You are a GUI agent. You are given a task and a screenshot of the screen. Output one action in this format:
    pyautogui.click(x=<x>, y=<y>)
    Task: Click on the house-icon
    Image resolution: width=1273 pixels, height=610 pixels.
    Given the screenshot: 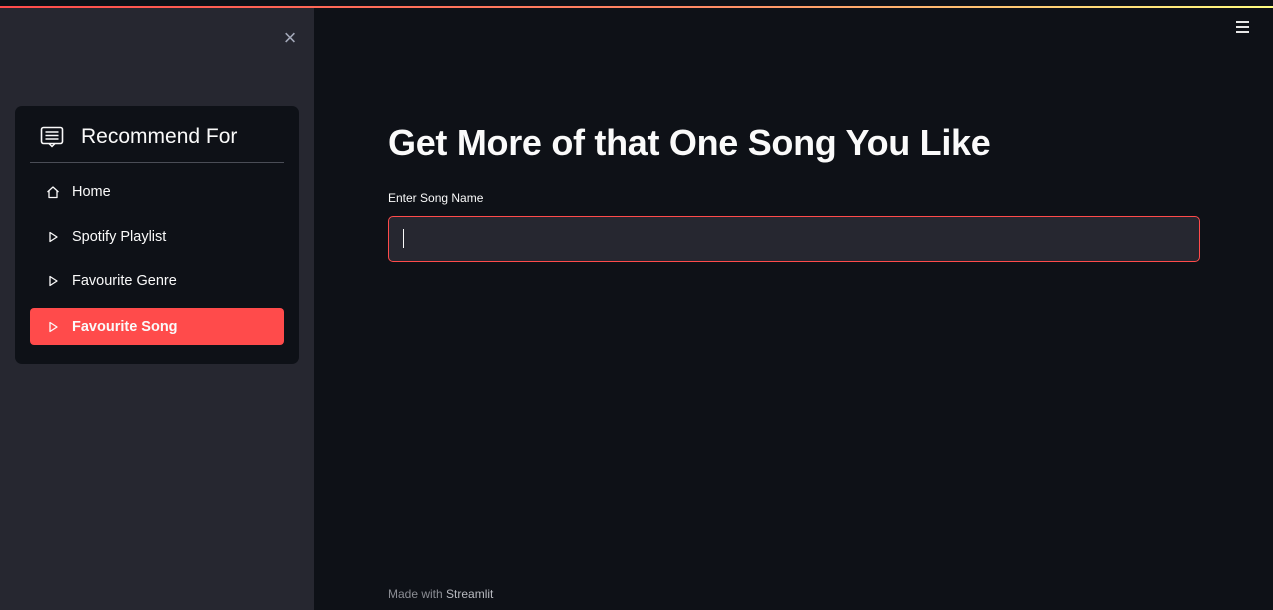 What is the action you would take?
    pyautogui.click(x=53, y=192)
    